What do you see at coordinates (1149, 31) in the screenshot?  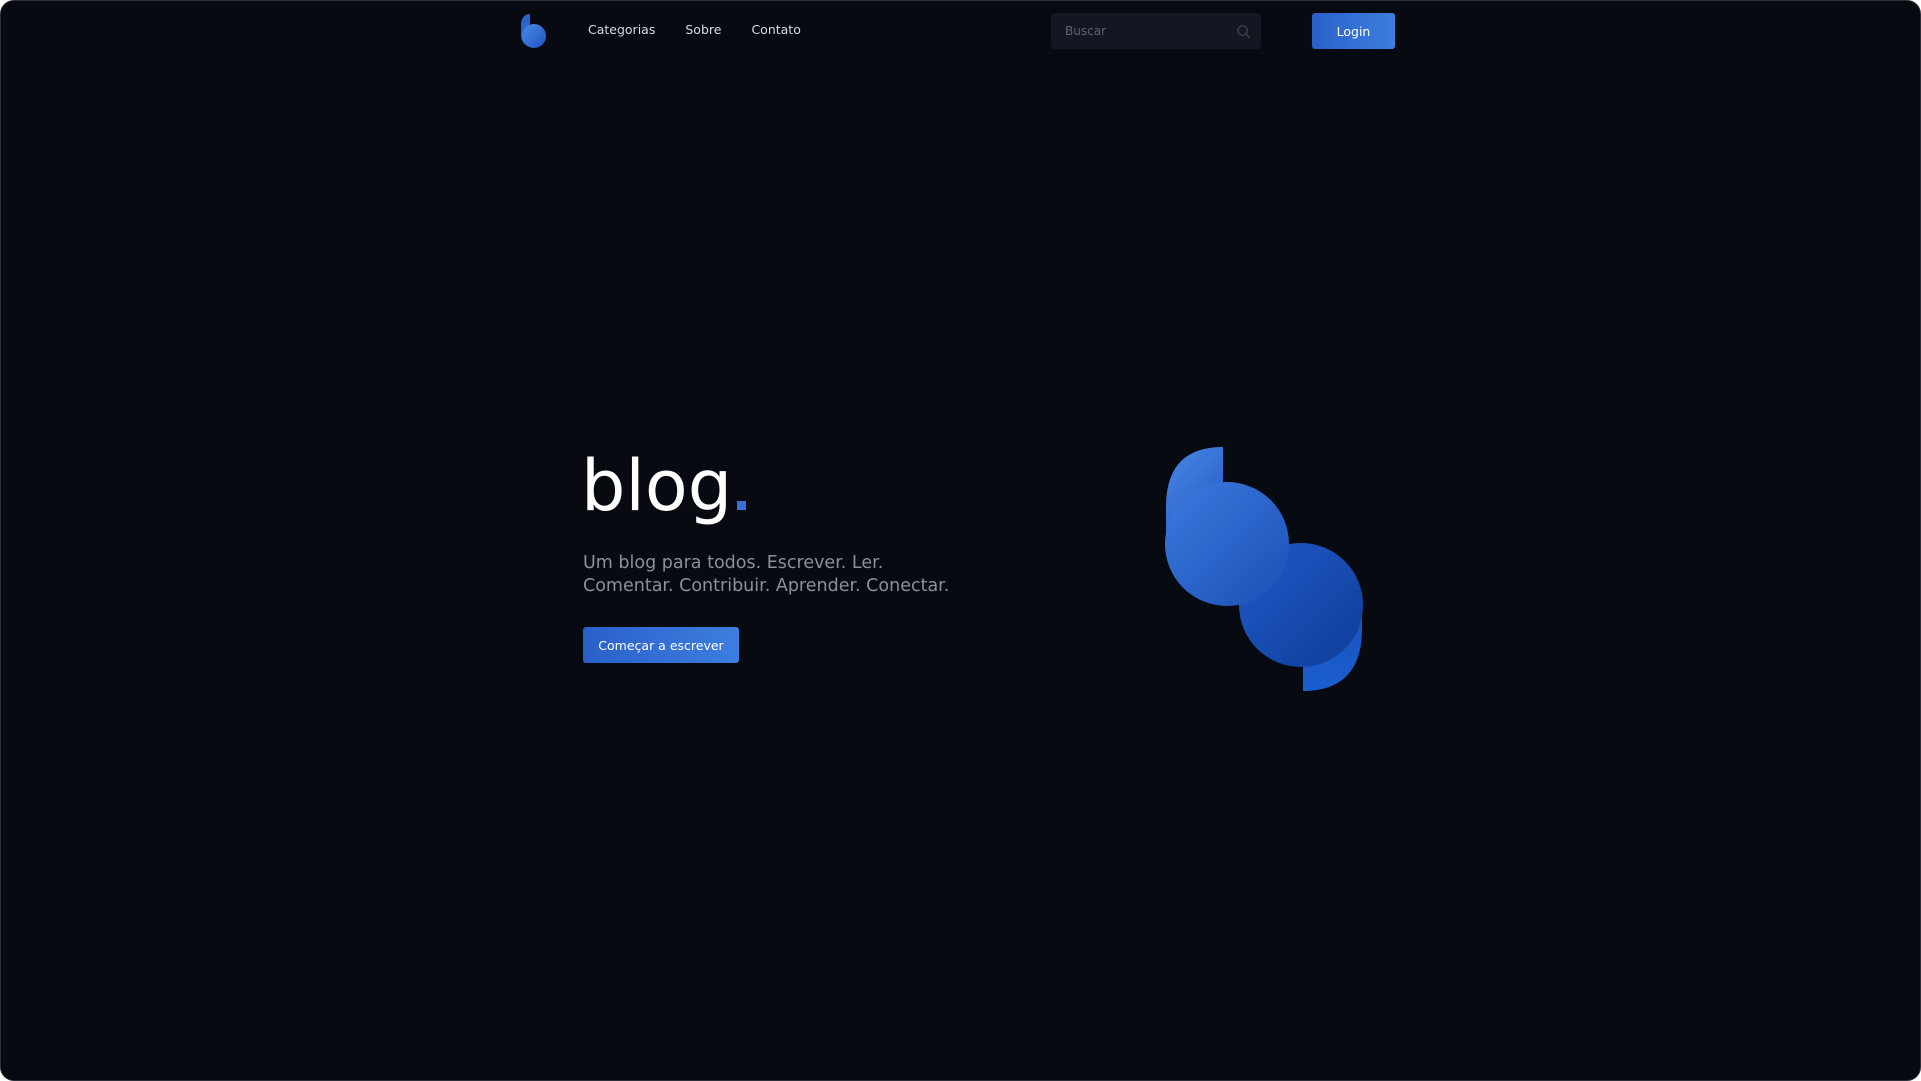 I see `search-input` at bounding box center [1149, 31].